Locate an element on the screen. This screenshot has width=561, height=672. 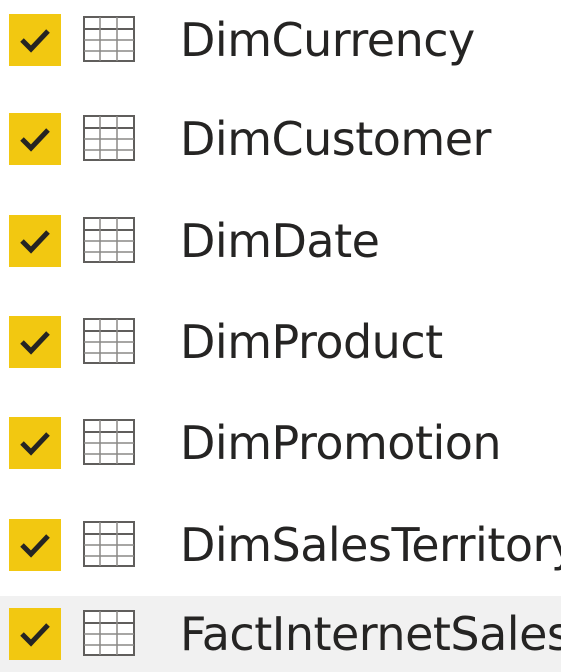
list-item: FactInternetSales is located at coordinates (280, 634).